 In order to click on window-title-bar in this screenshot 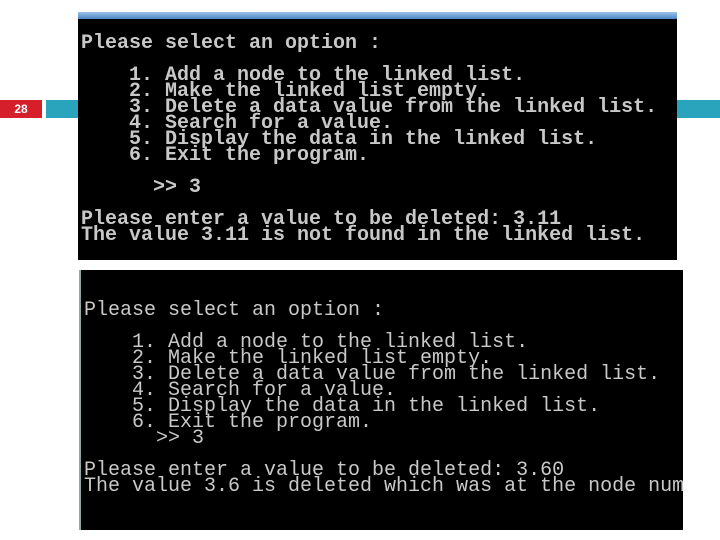, I will do `click(377, 15)`.